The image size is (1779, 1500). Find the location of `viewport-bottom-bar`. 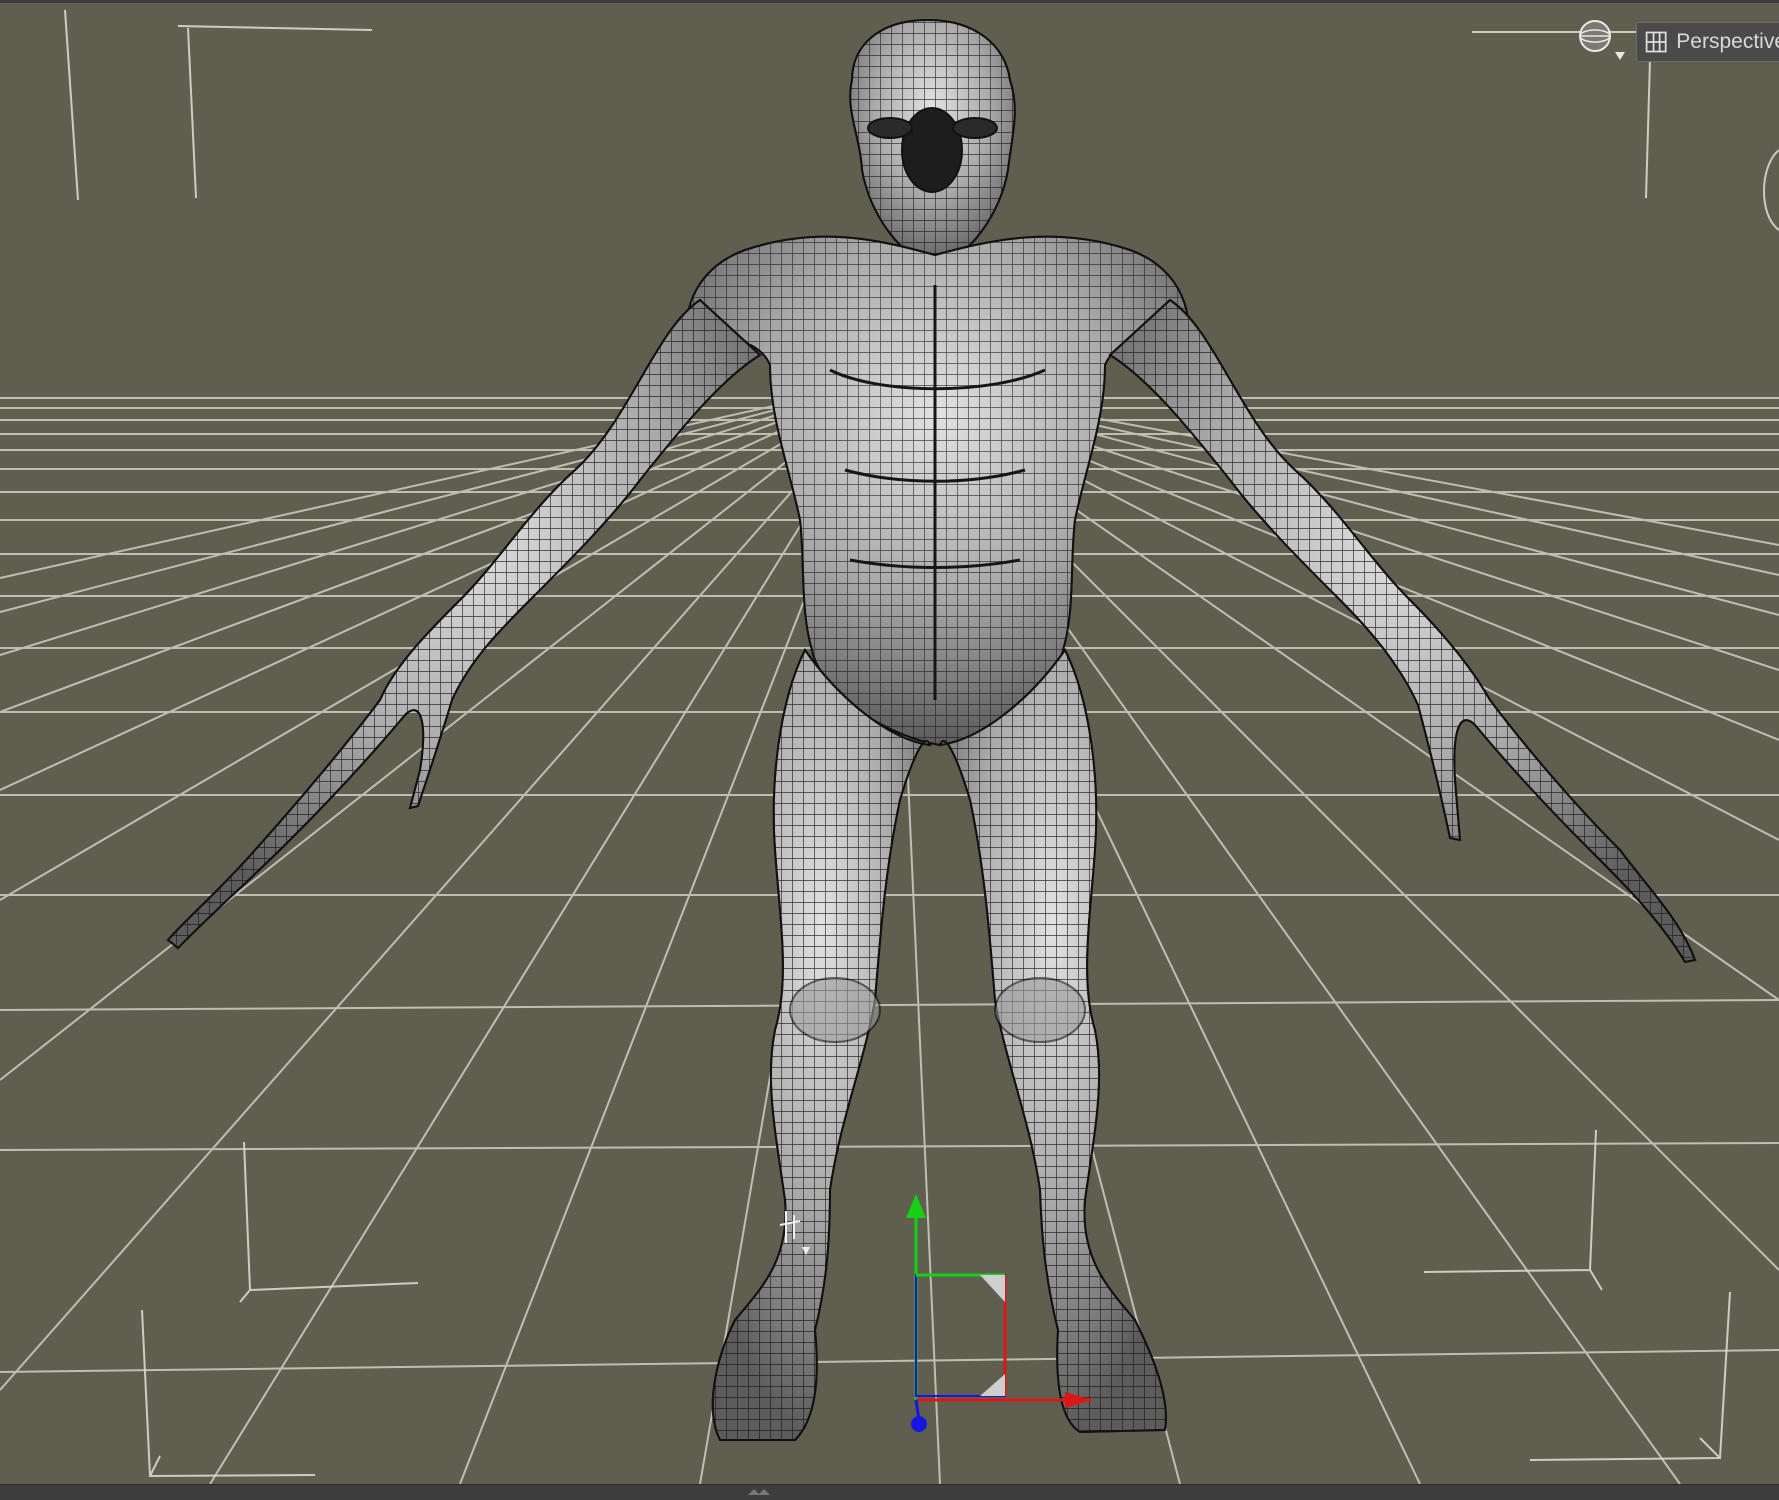

viewport-bottom-bar is located at coordinates (889, 1492).